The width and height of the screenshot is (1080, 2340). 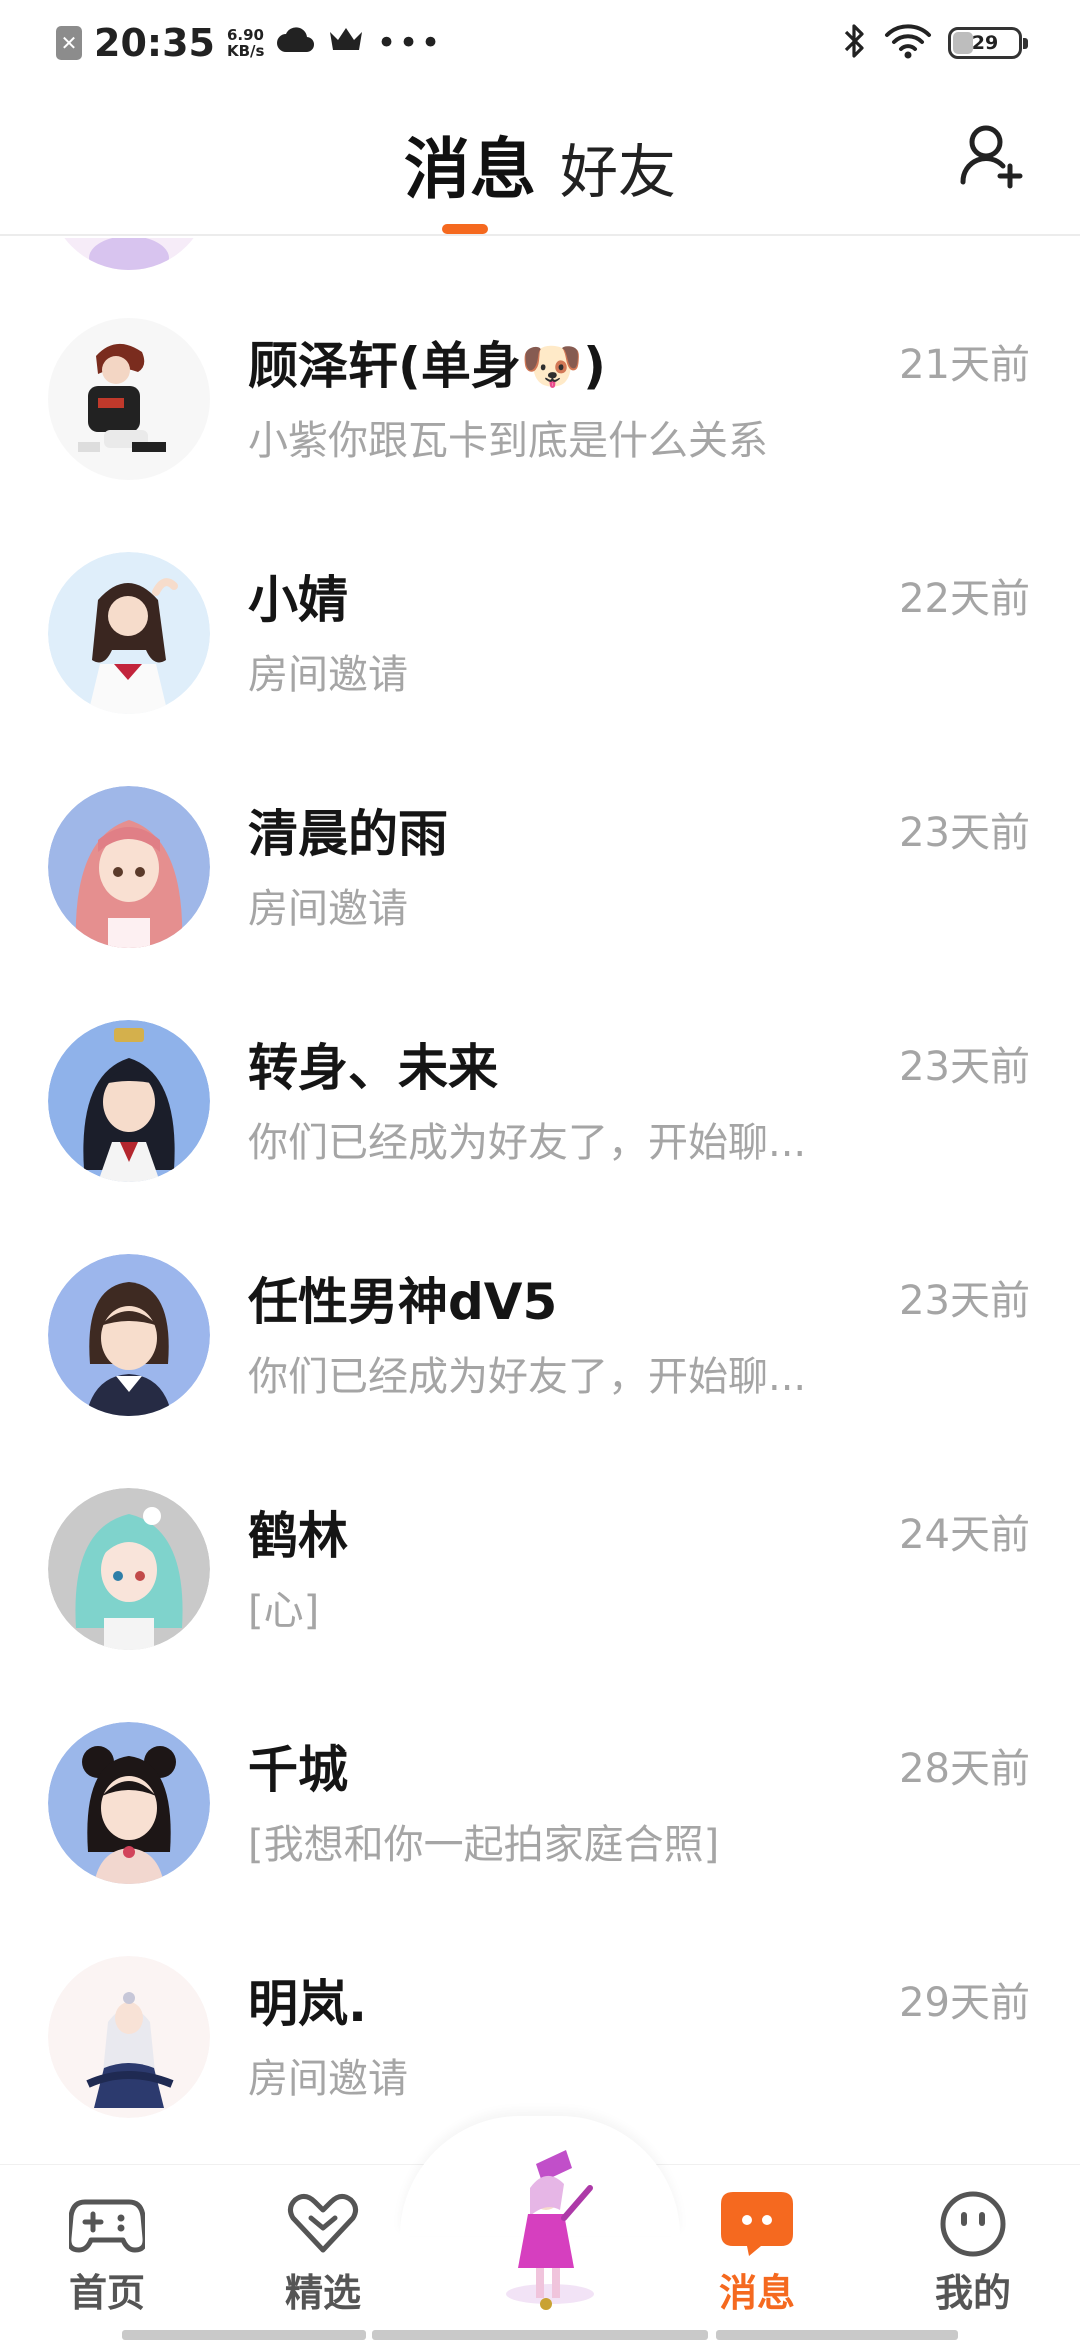 I want to click on nav-home-label: 首页, so click(x=106, y=2293).